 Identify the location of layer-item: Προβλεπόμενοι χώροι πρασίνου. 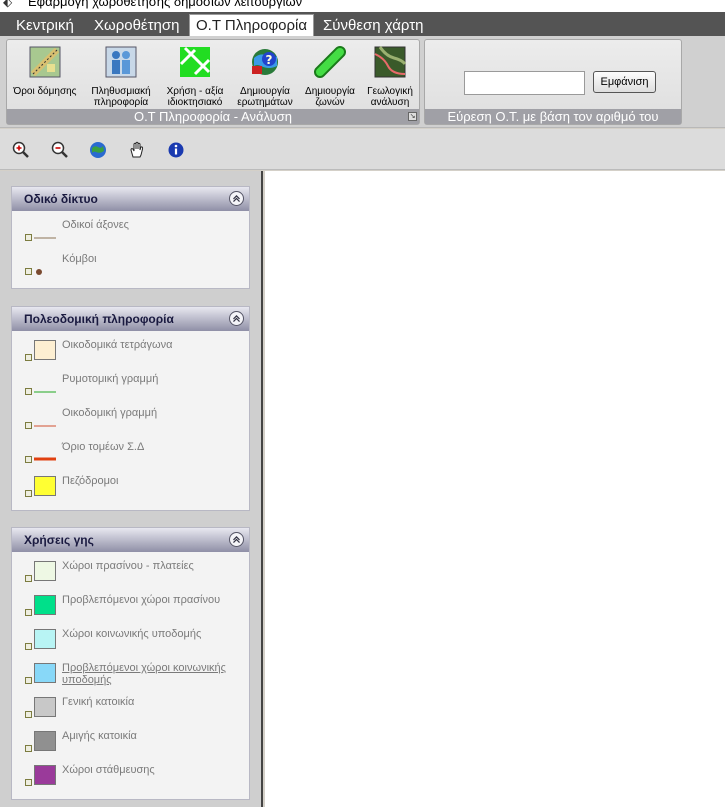
(130, 606).